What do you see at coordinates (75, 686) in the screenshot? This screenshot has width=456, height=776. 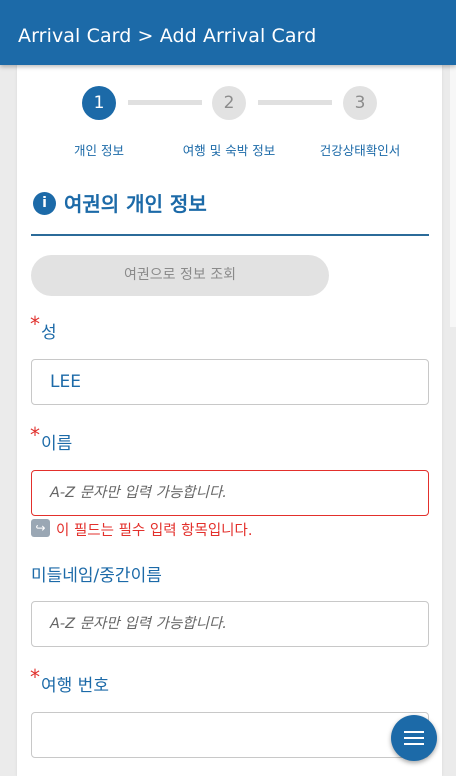 I see `trip-number-label: 여행 번호` at bounding box center [75, 686].